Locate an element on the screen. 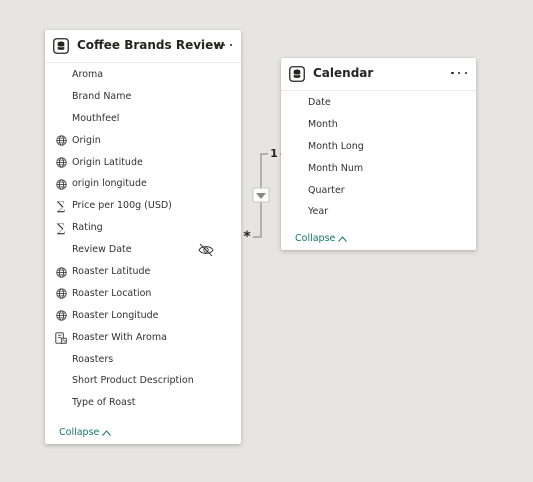 The width and height of the screenshot is (533, 482). field-item: Date is located at coordinates (378, 103).